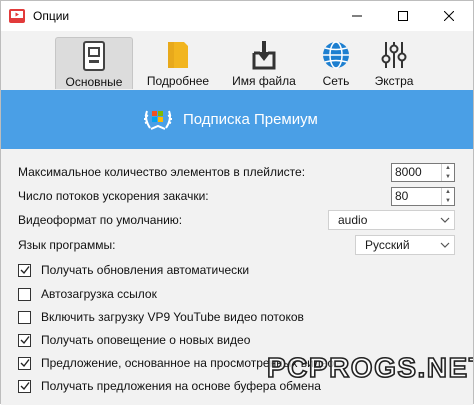 This screenshot has width=474, height=405. What do you see at coordinates (178, 55) in the screenshot?
I see `folder-icon` at bounding box center [178, 55].